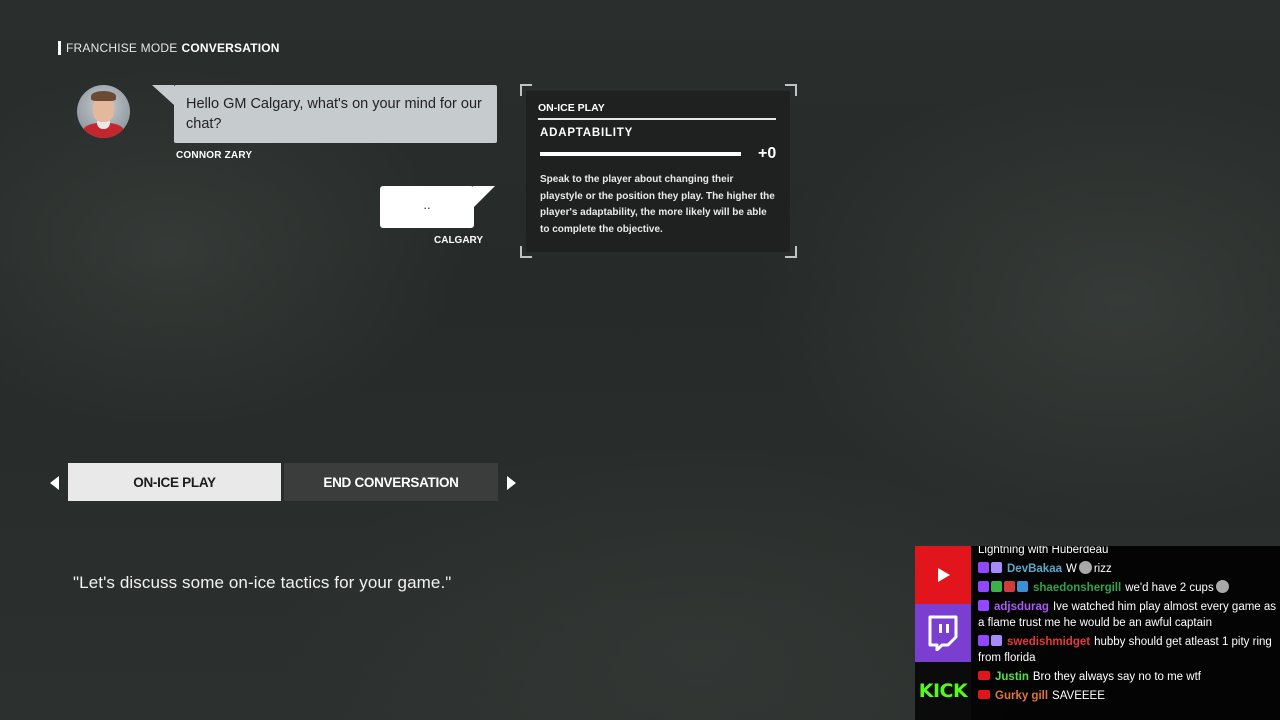 This screenshot has height=720, width=1280. I want to click on card-divider, so click(657, 119).